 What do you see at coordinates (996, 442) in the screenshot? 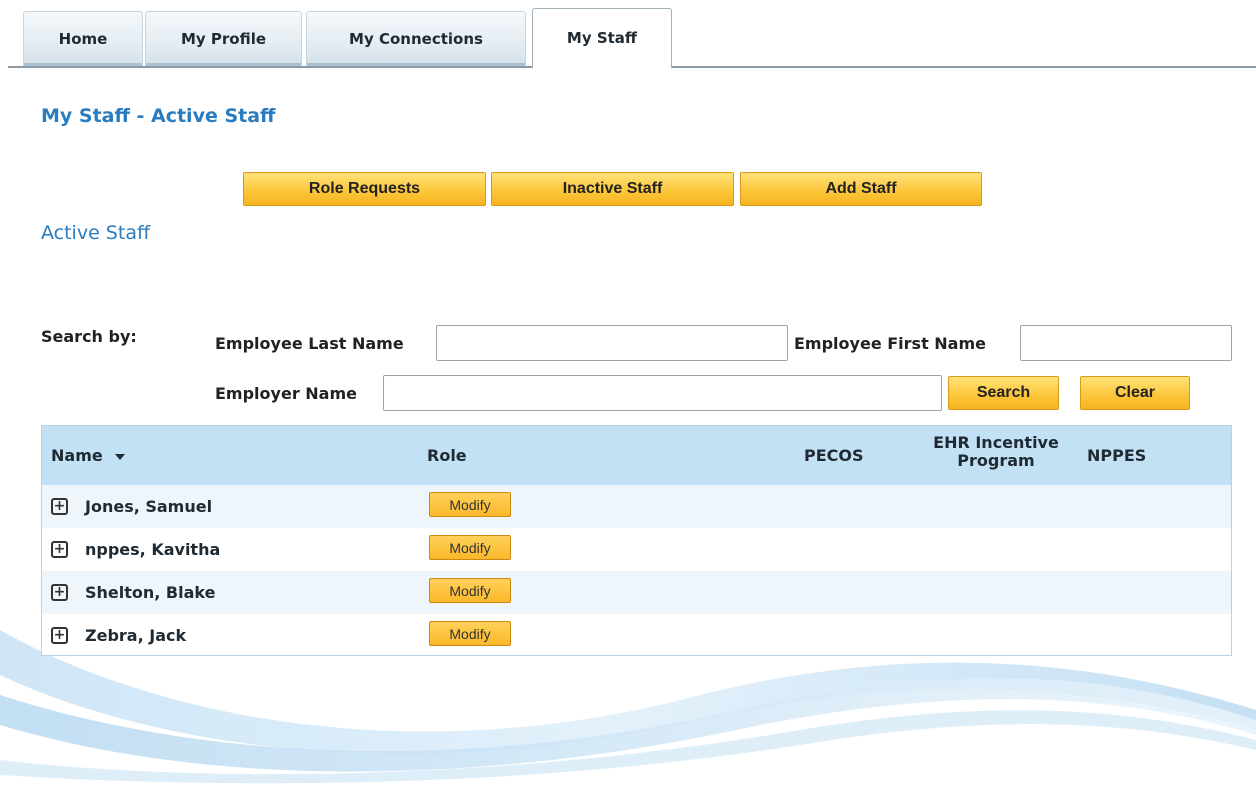
I see `column-header-ehr-line1: EHR Incentive` at bounding box center [996, 442].